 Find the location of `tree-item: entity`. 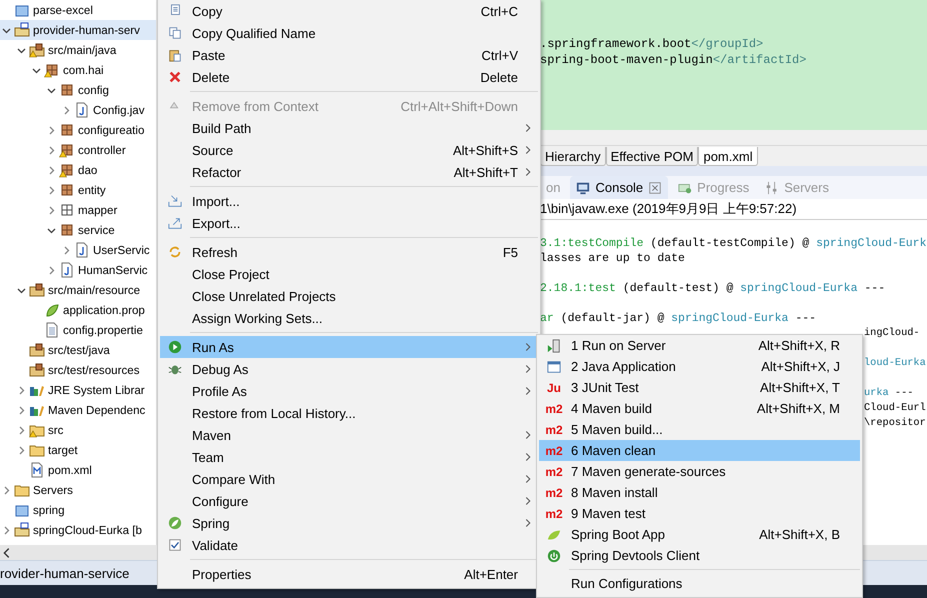

tree-item: entity is located at coordinates (78, 190).